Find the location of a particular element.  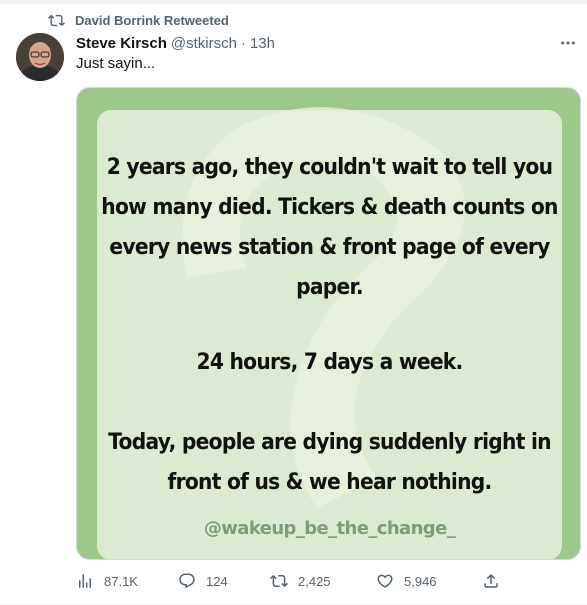

share-icon is located at coordinates (491, 580).